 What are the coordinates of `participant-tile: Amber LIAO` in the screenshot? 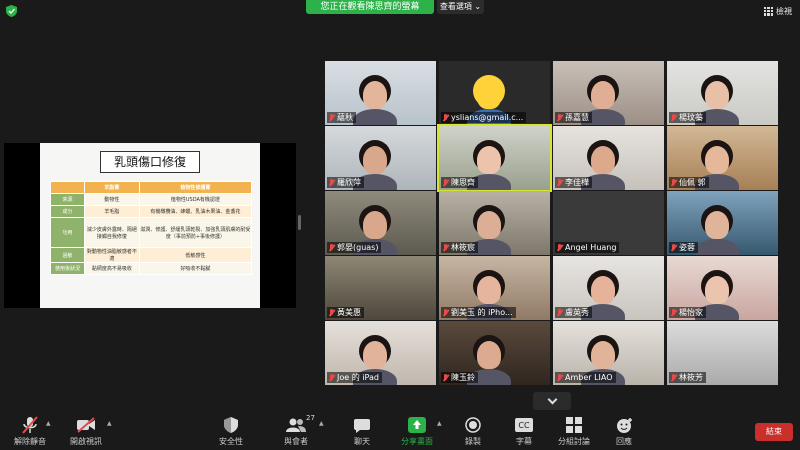 It's located at (608, 353).